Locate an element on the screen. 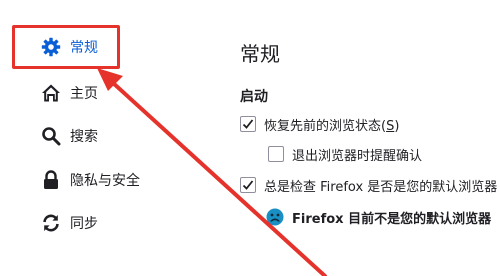 The image size is (500, 276). sidebar-item-privacy: 隐私与安全 is located at coordinates (90, 180).